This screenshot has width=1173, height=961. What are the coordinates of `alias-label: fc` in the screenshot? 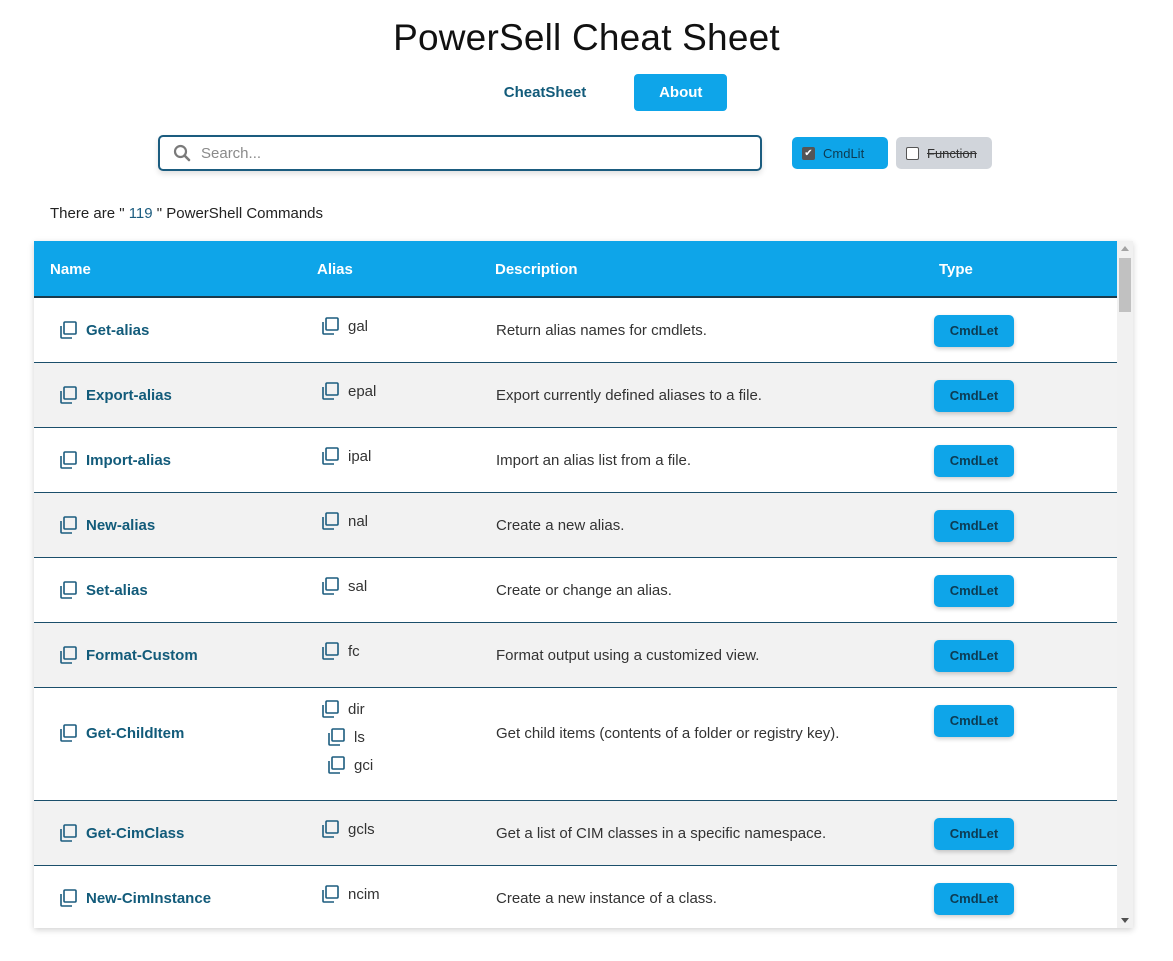 It's located at (354, 651).